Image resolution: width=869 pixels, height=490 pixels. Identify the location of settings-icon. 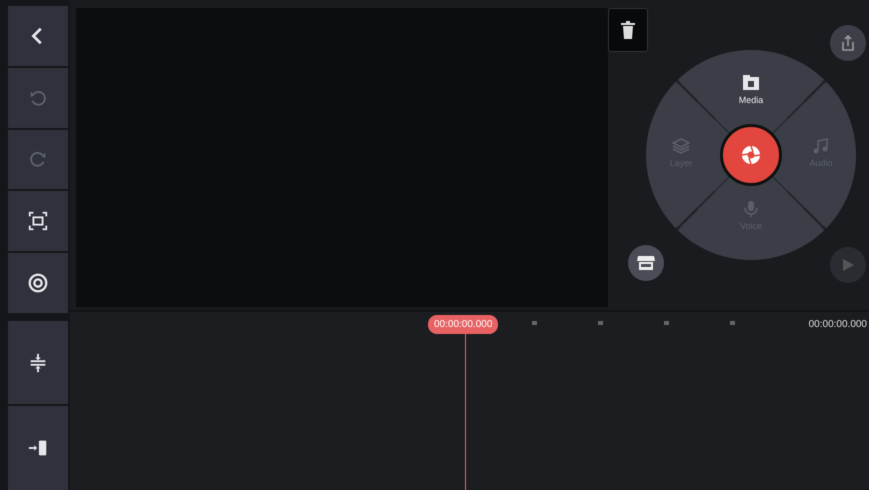
(38, 283).